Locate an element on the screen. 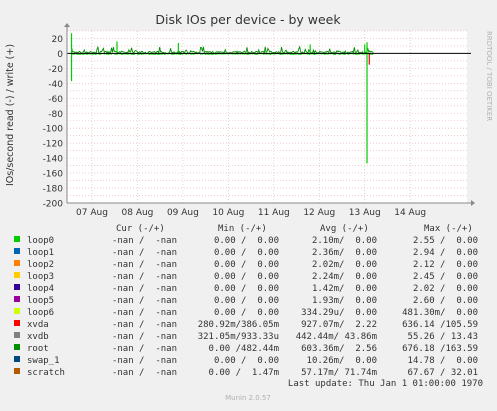 The height and width of the screenshot is (411, 497). legend-name: root is located at coordinates (38, 349).